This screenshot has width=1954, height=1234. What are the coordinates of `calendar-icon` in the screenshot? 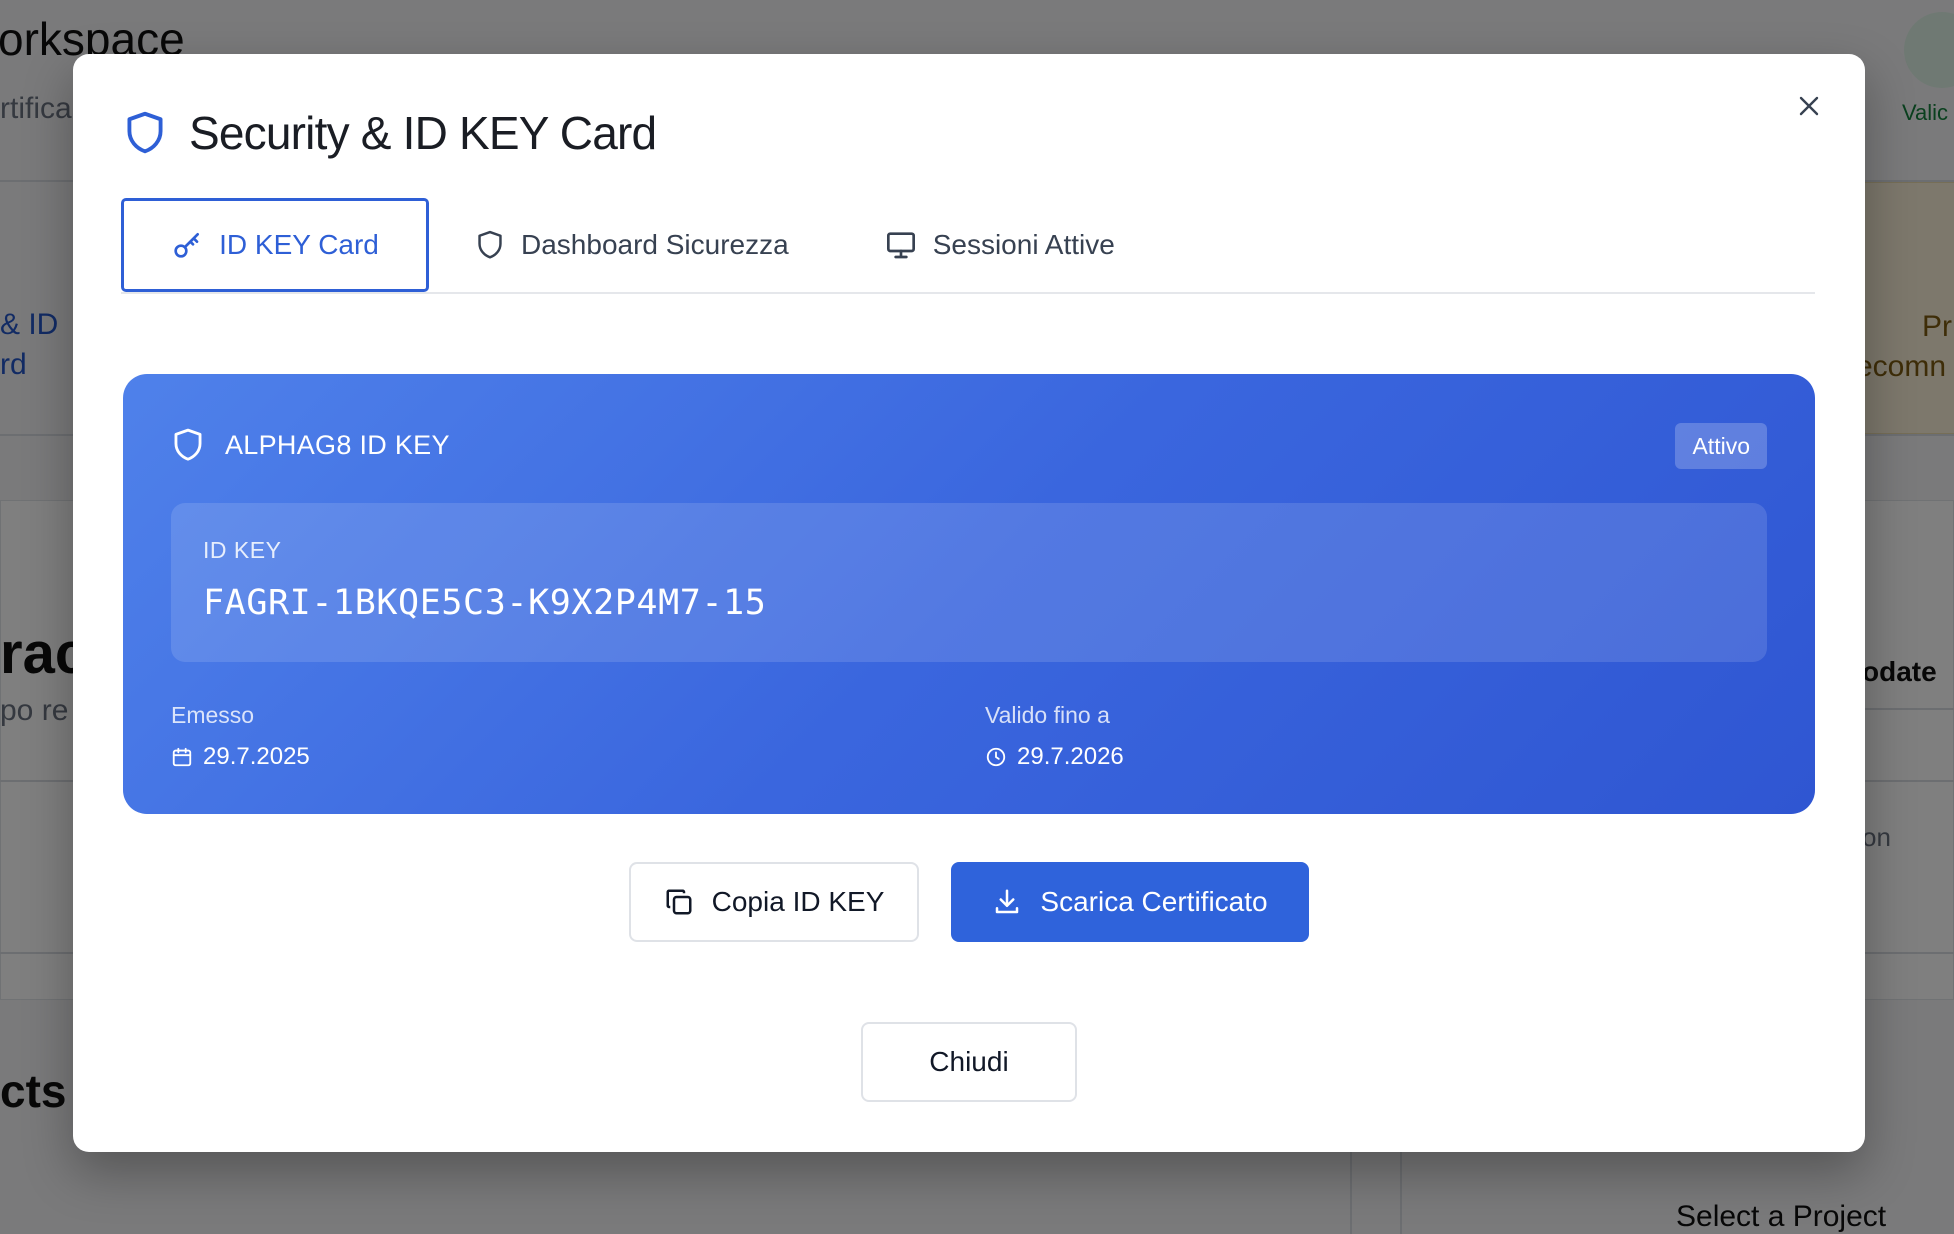 It's located at (182, 757).